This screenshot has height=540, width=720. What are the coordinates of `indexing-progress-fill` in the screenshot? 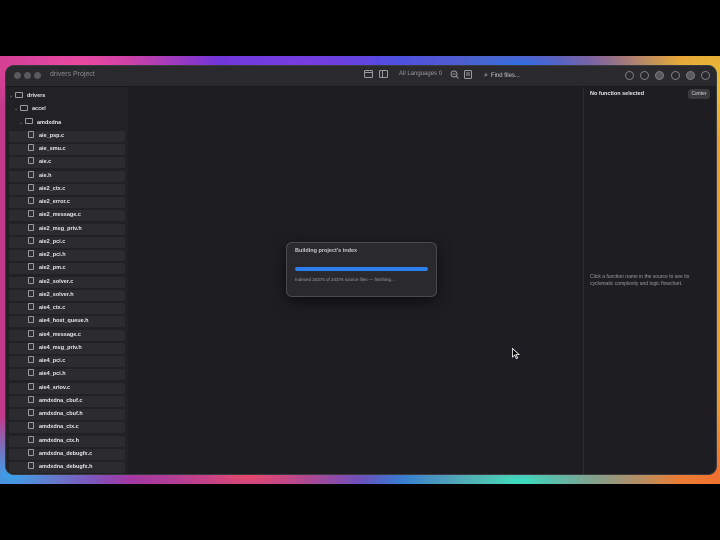 It's located at (361, 269).